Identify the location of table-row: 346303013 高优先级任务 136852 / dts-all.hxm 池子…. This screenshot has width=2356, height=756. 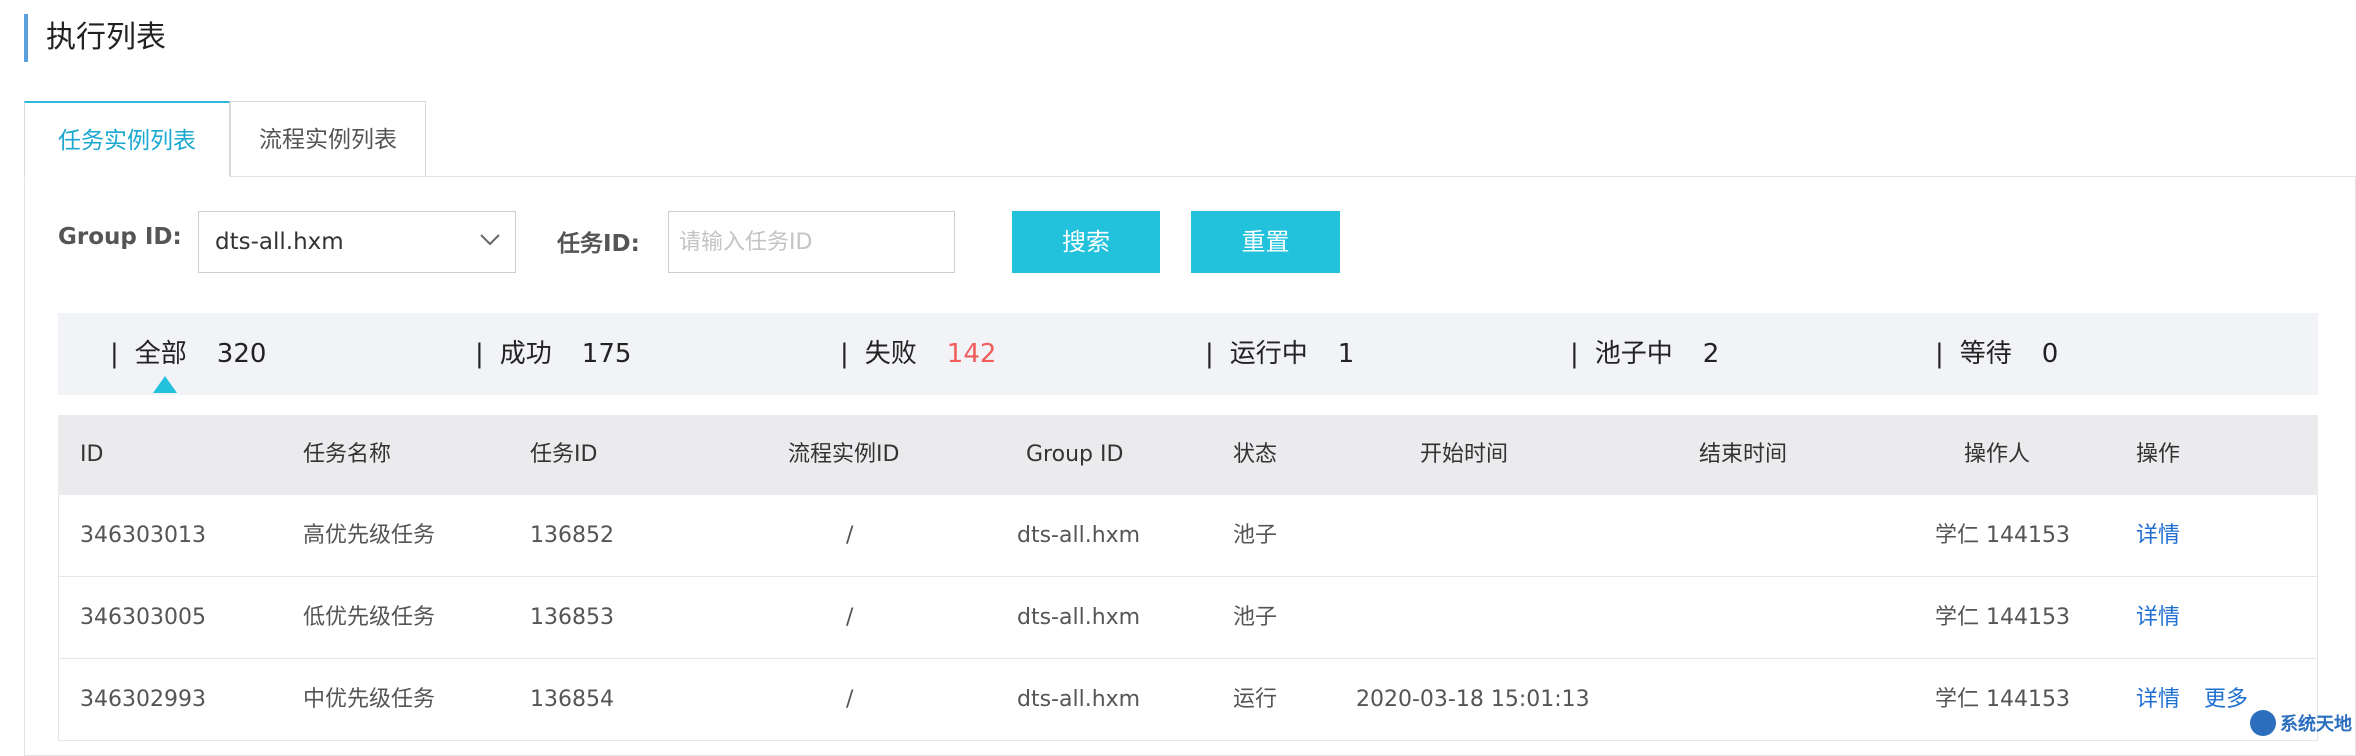
(1188, 536).